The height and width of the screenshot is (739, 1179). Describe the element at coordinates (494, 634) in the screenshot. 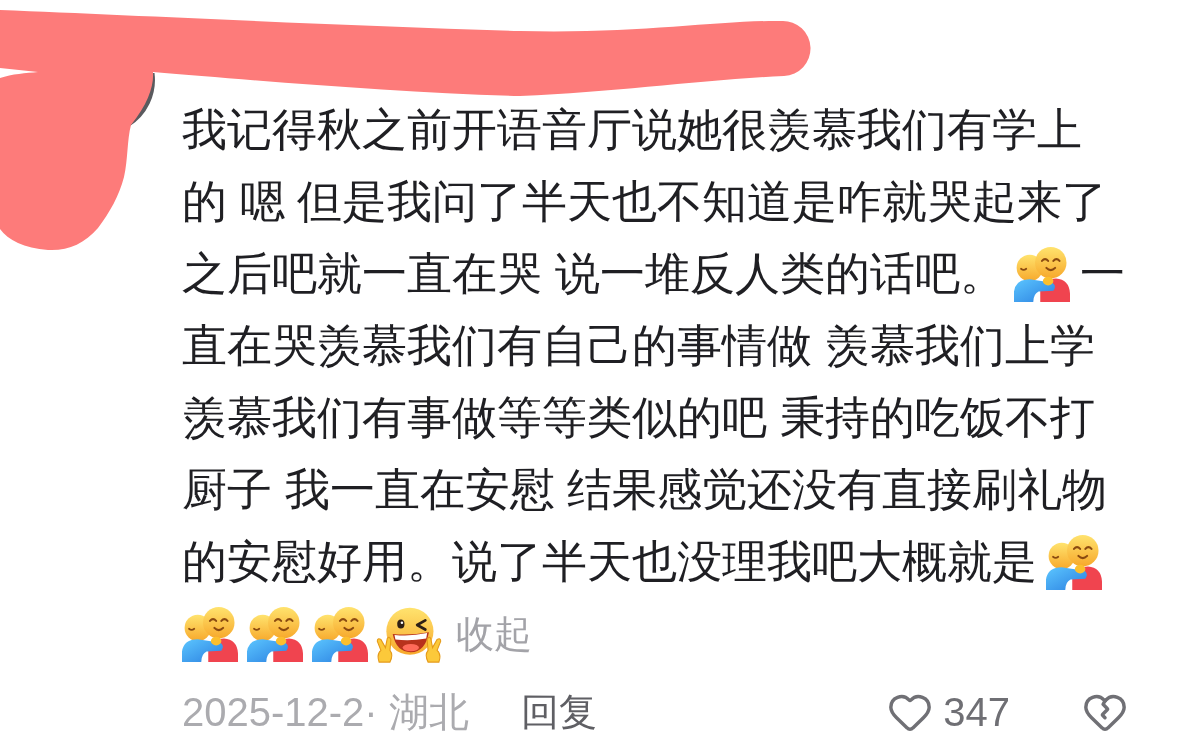

I see `collapse-link: 收起` at that location.